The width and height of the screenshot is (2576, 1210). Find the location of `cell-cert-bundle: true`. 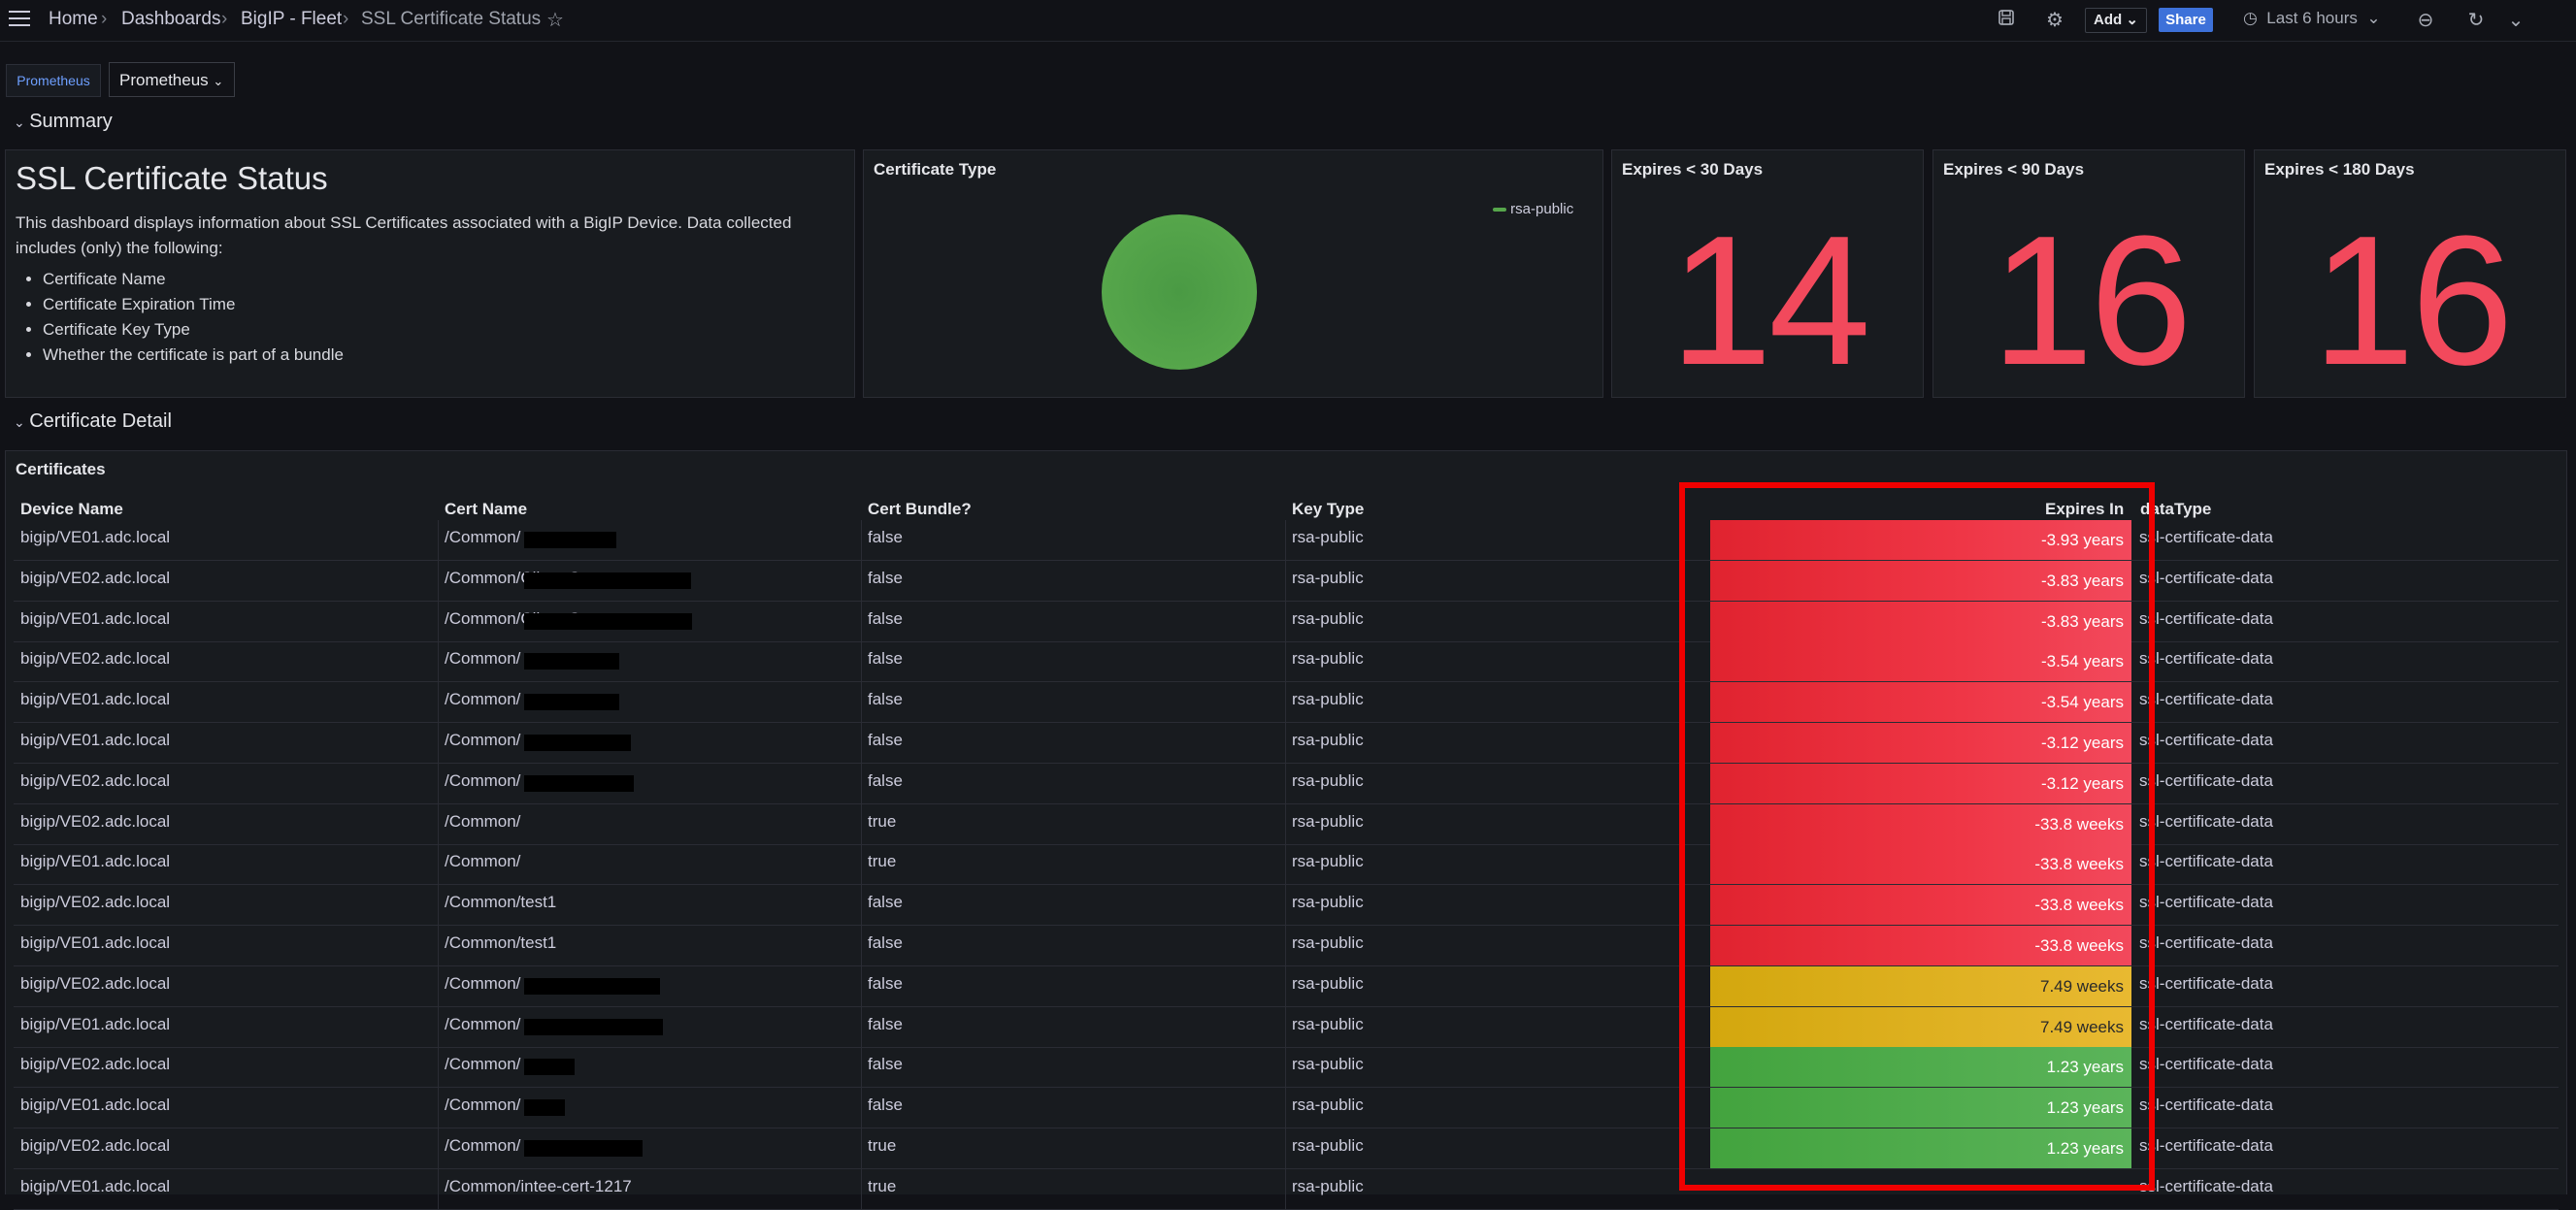

cell-cert-bundle: true is located at coordinates (882, 1186).